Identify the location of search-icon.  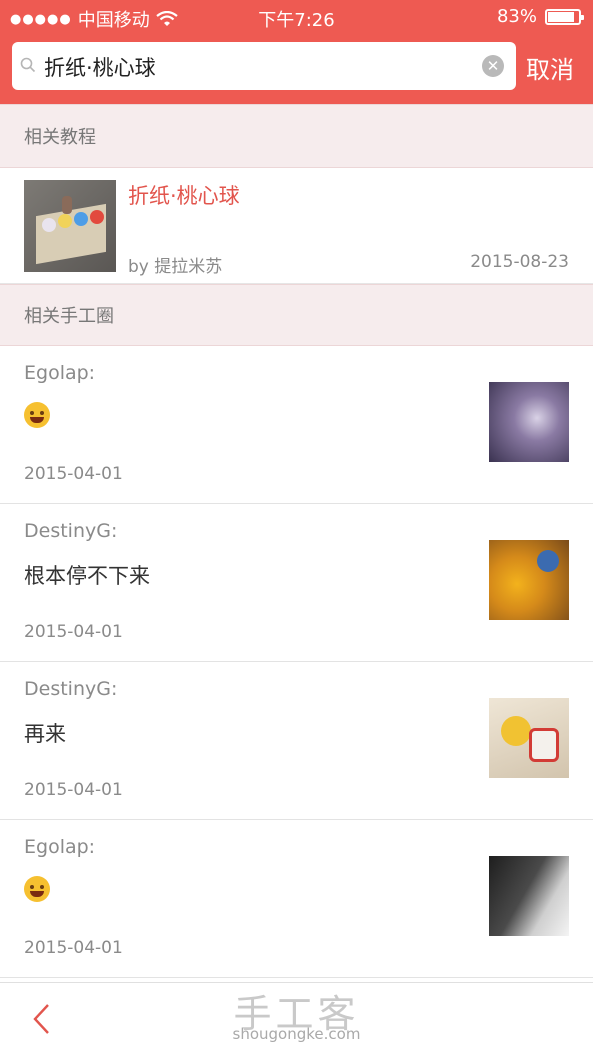
(28, 65).